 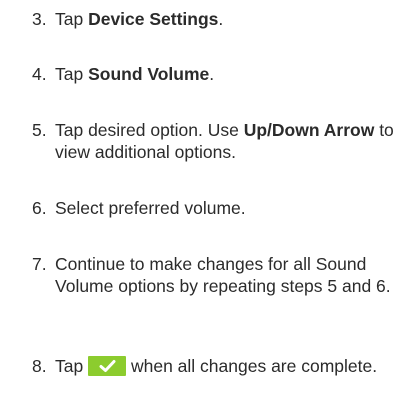 What do you see at coordinates (254, 366) in the screenshot?
I see `step-text-part: when all changes are complete.` at bounding box center [254, 366].